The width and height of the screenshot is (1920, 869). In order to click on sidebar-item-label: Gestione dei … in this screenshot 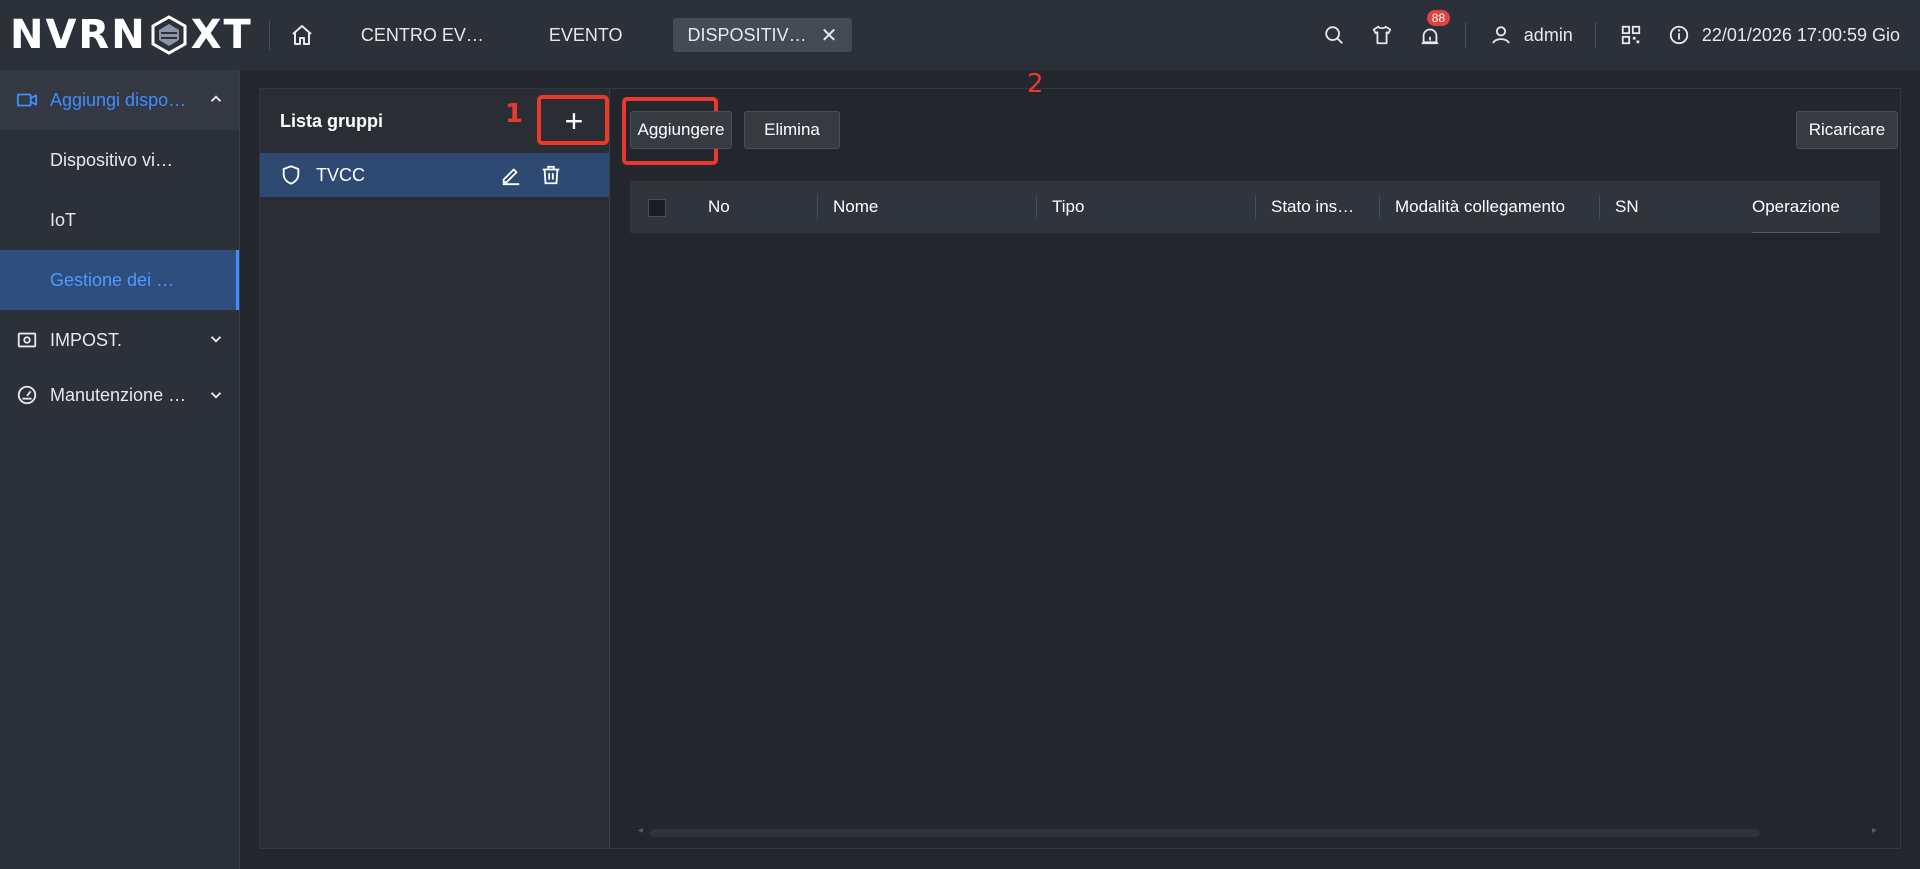, I will do `click(112, 279)`.